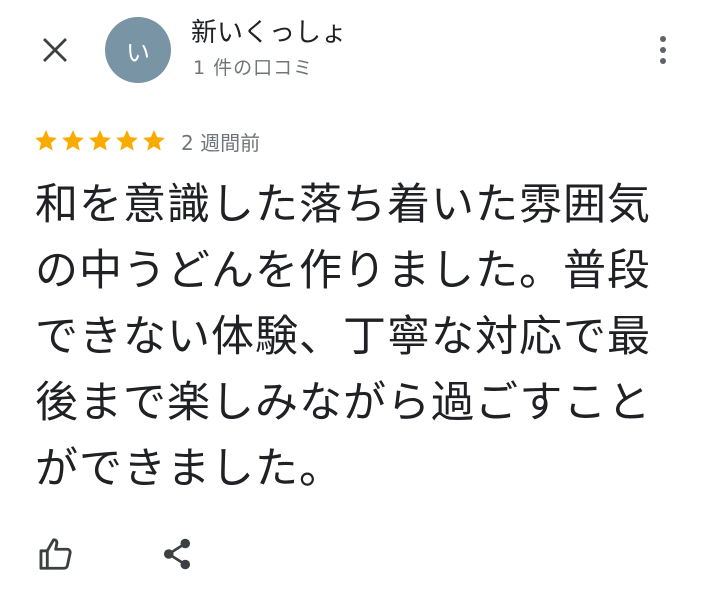 This screenshot has width=720, height=597. Describe the element at coordinates (663, 39) in the screenshot. I see `more-vert-icon` at that location.